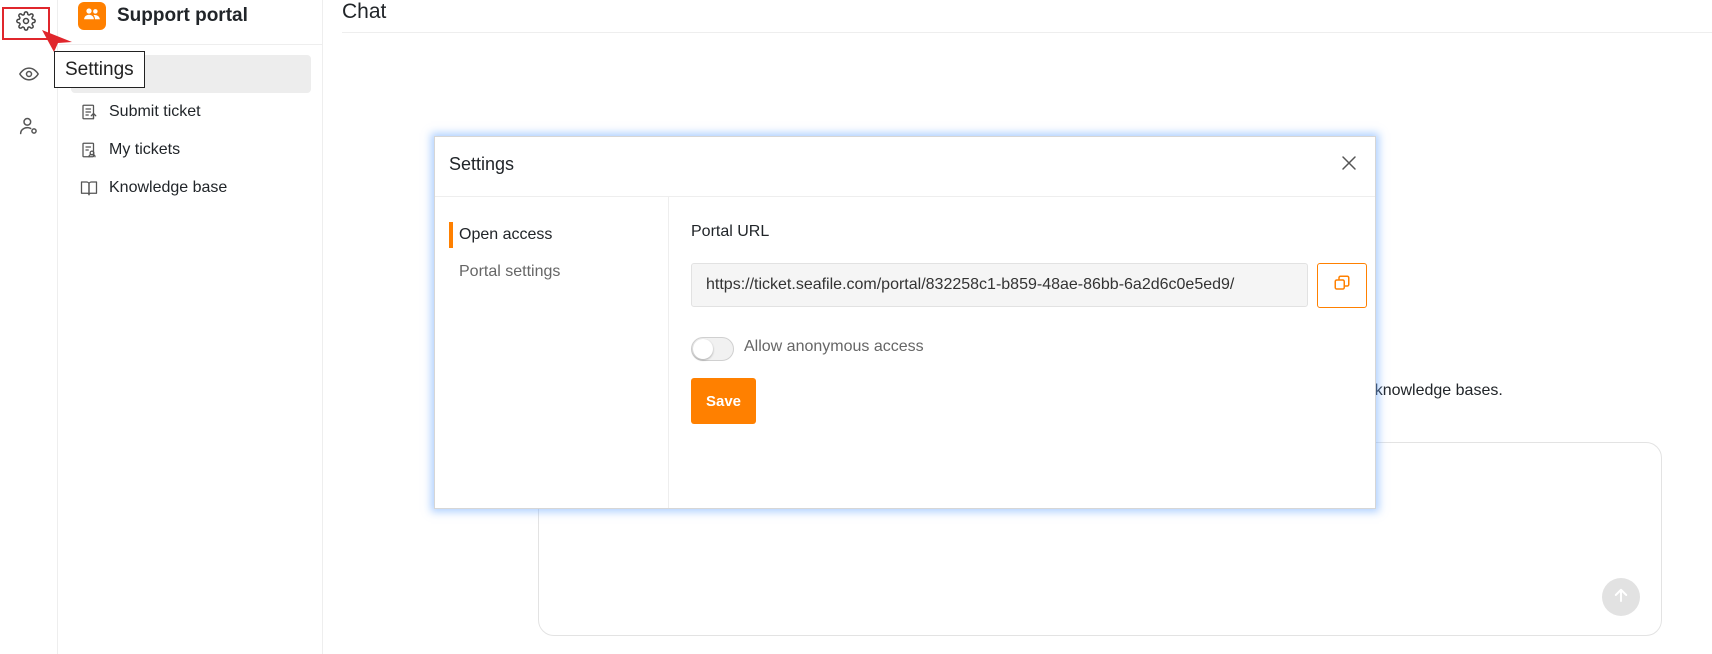 The width and height of the screenshot is (1712, 654). I want to click on portal-url-input, so click(999, 285).